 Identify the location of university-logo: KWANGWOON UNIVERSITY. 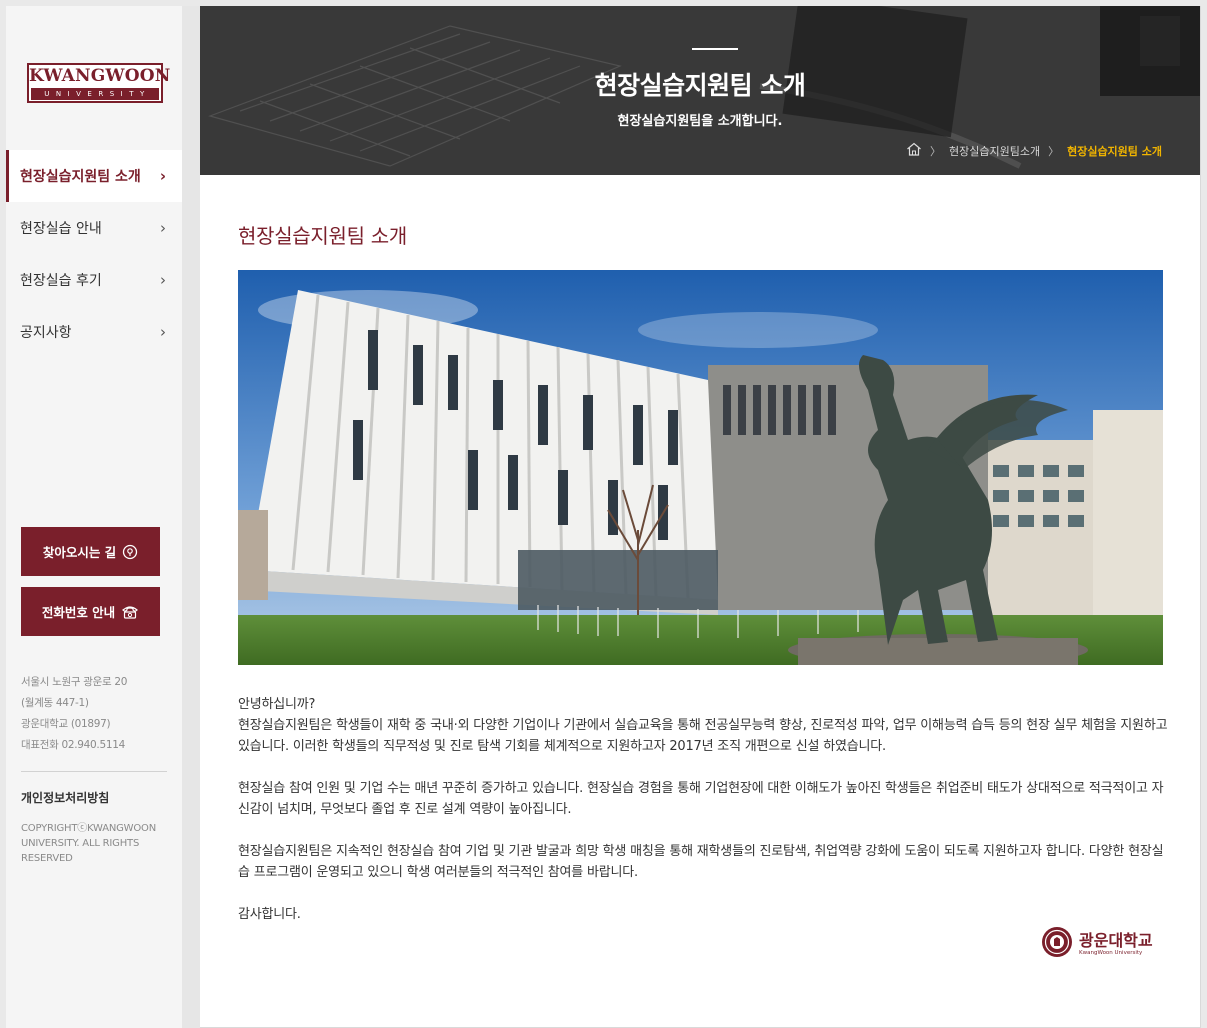
(99, 83).